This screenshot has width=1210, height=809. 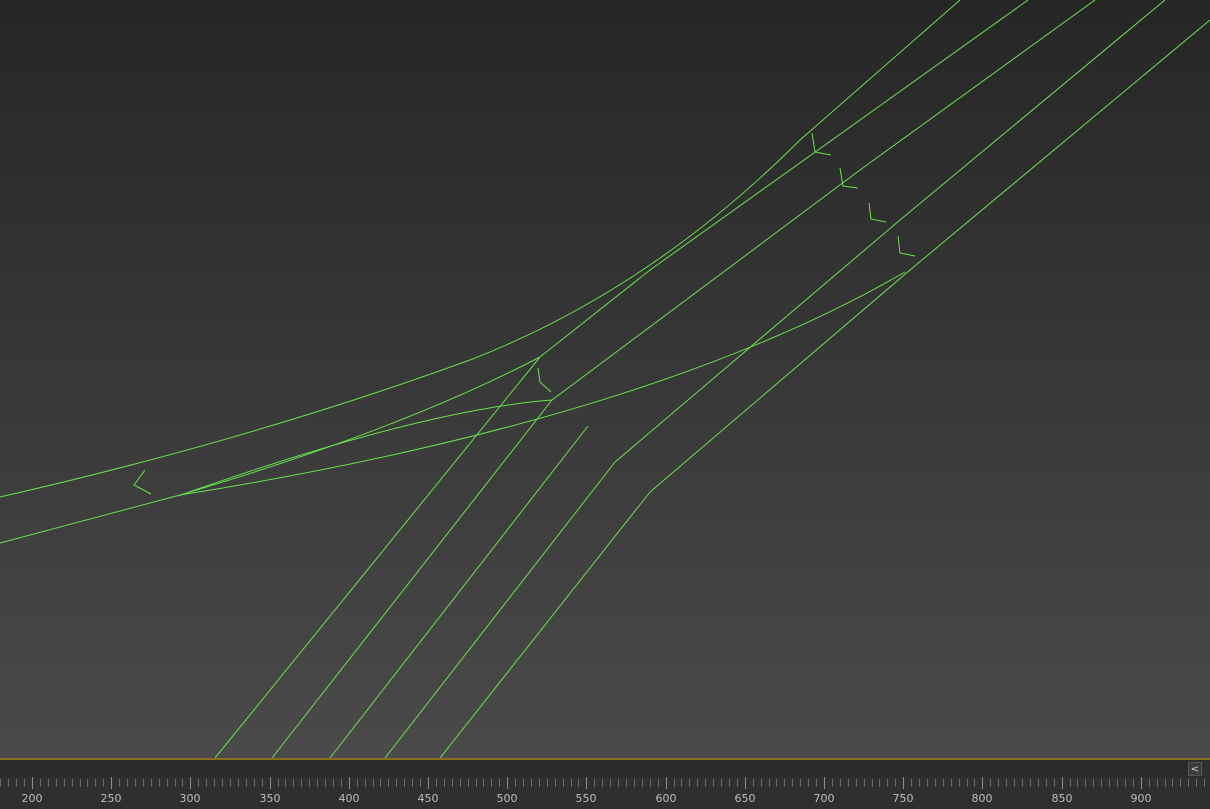 I want to click on ruler-label: 500, so click(x=507, y=798).